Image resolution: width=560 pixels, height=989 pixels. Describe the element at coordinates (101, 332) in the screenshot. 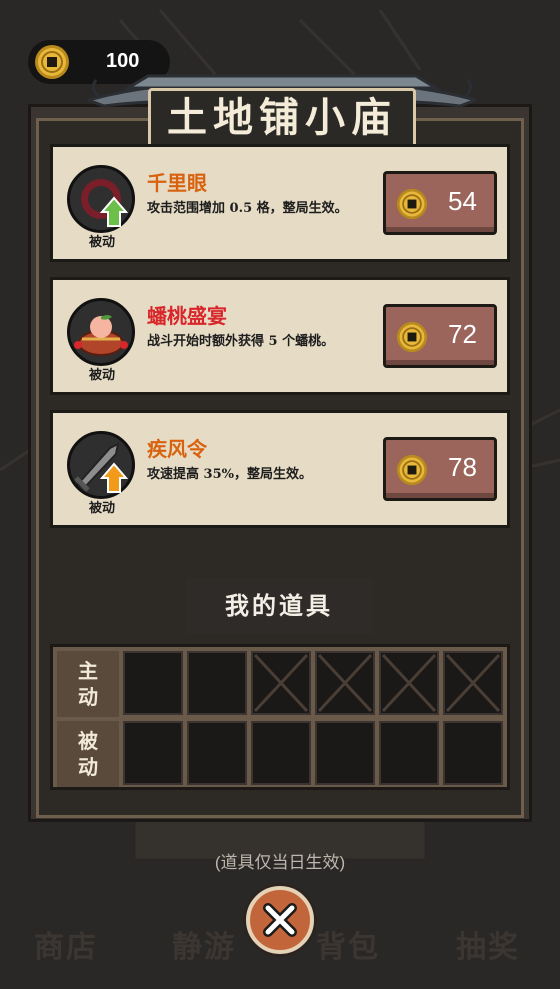

I see `peach-basket-icon` at that location.